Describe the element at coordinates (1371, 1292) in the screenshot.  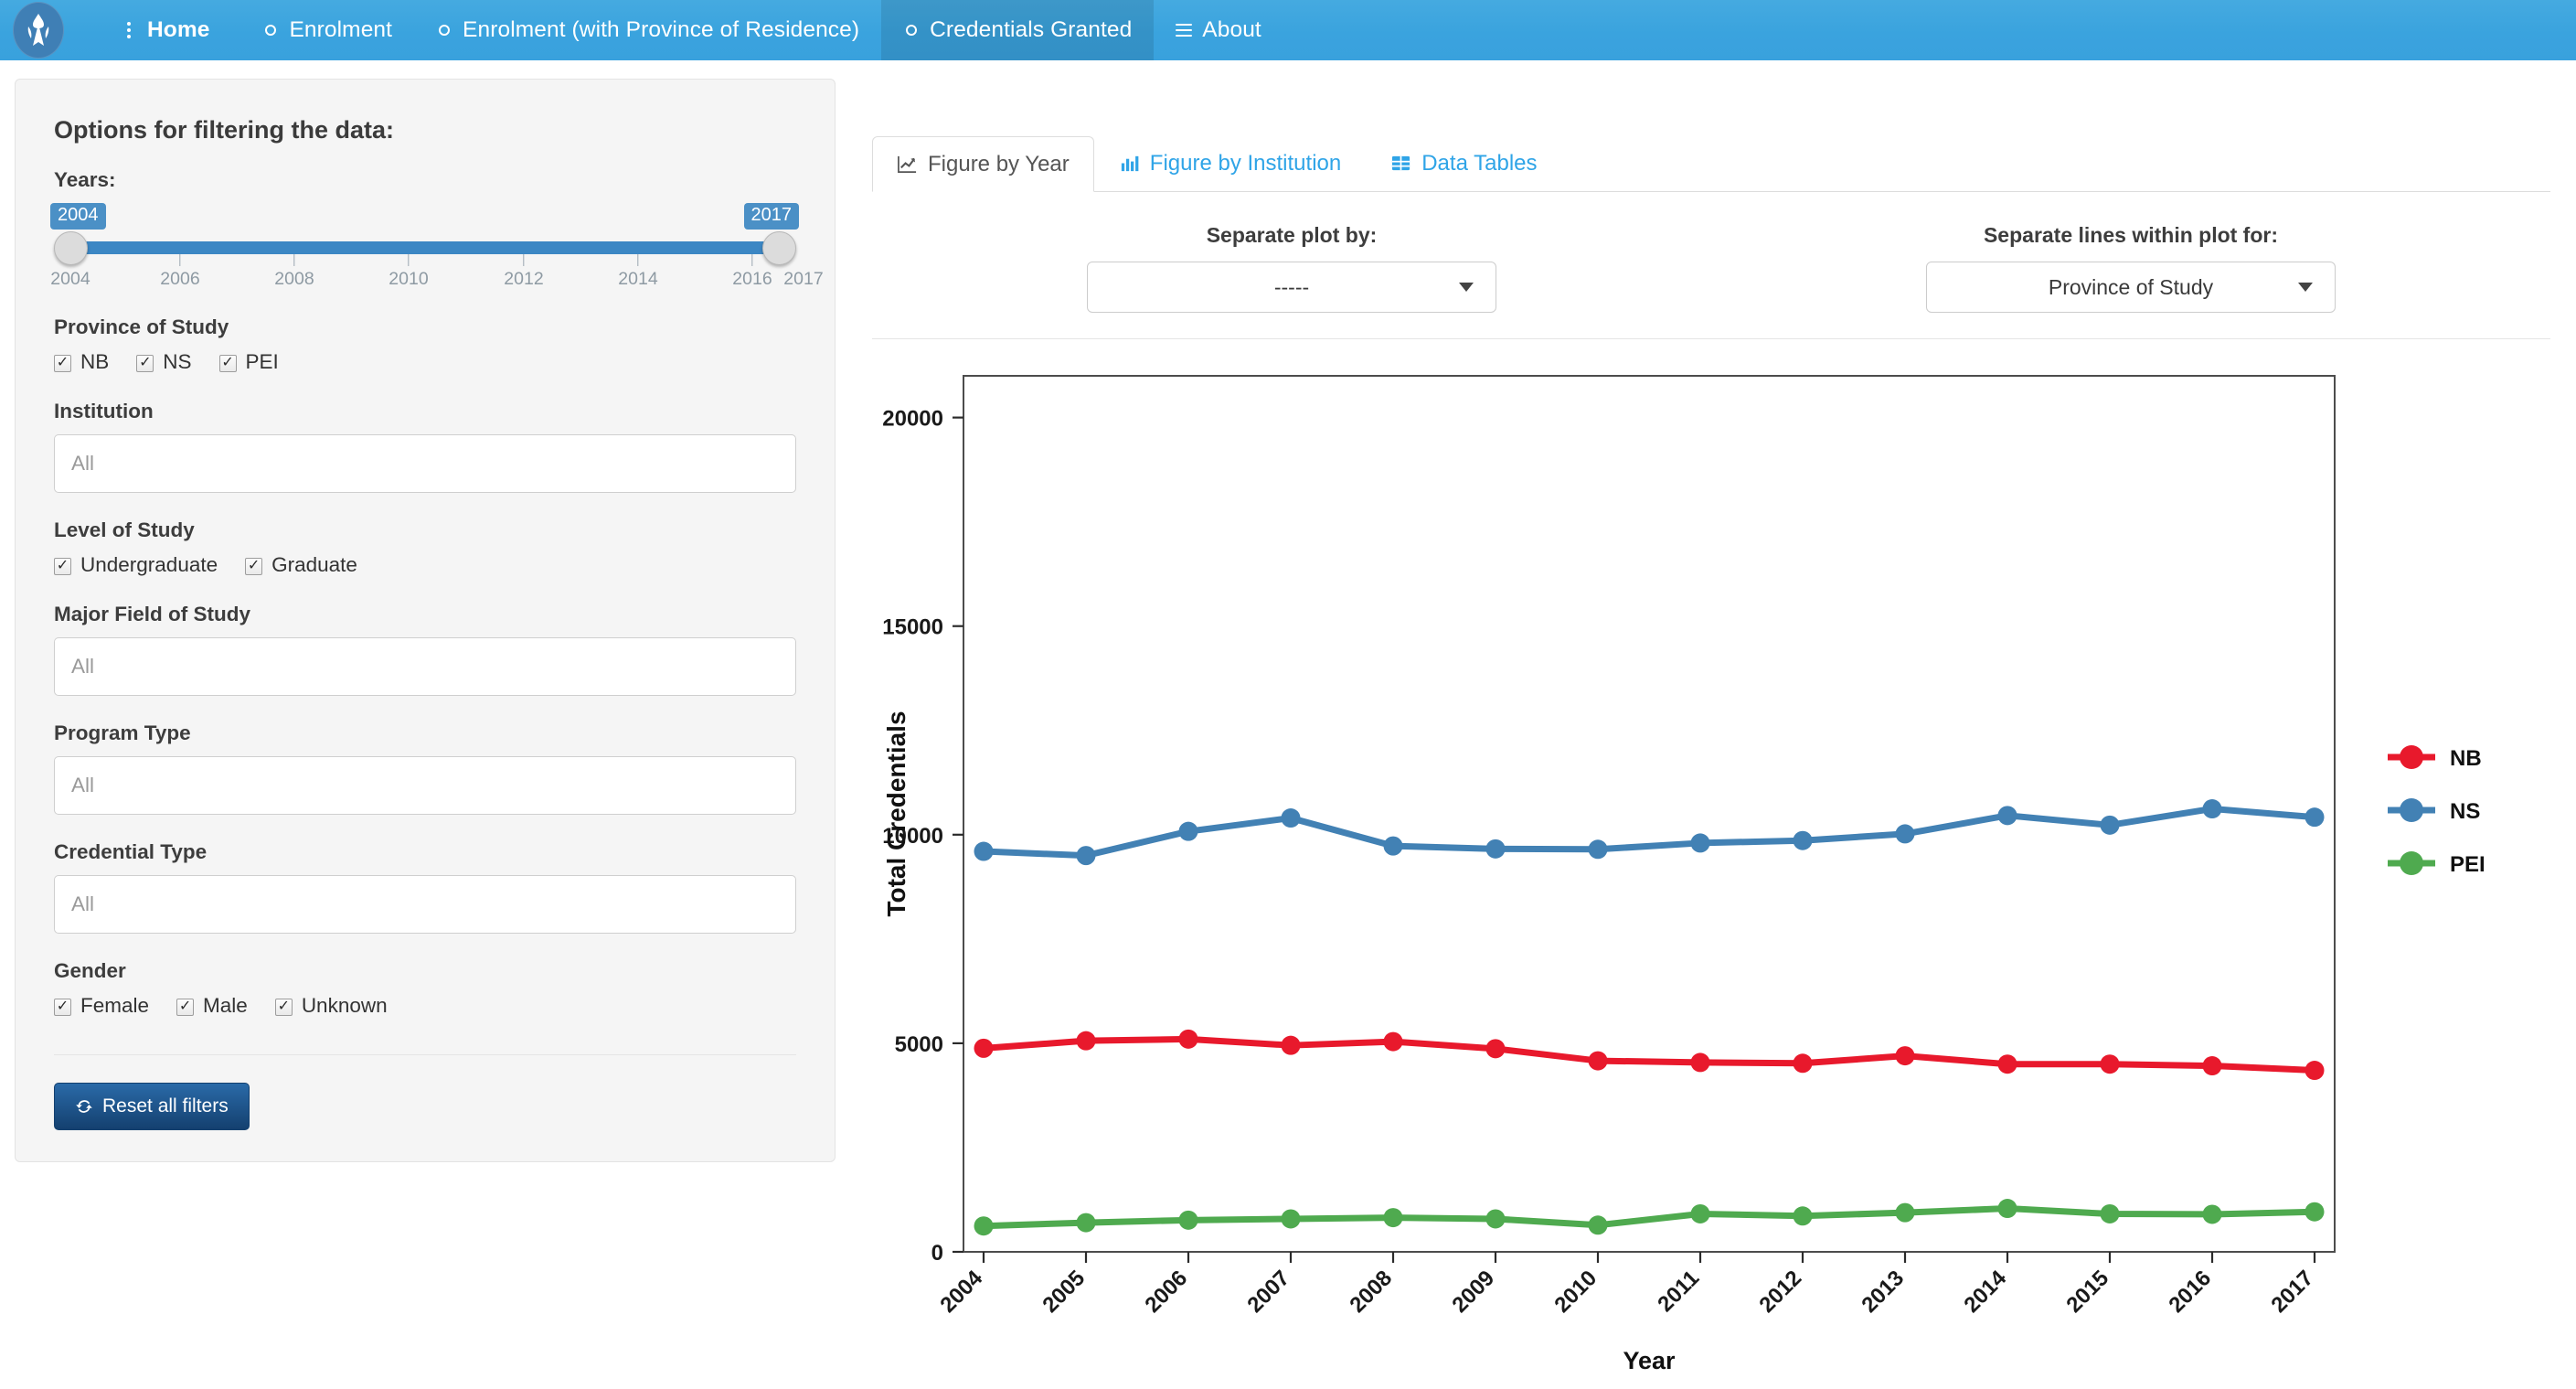
I see `x-tick-label: 2008` at that location.